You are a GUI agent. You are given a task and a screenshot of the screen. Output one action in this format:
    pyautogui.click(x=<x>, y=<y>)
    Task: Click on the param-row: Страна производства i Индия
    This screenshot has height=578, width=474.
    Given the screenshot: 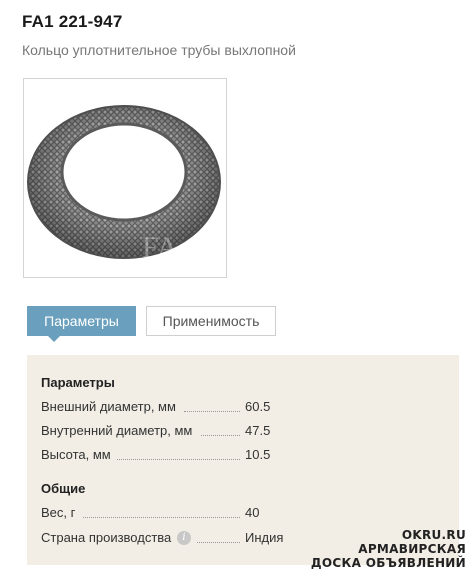 What is the action you would take?
    pyautogui.click(x=191, y=539)
    